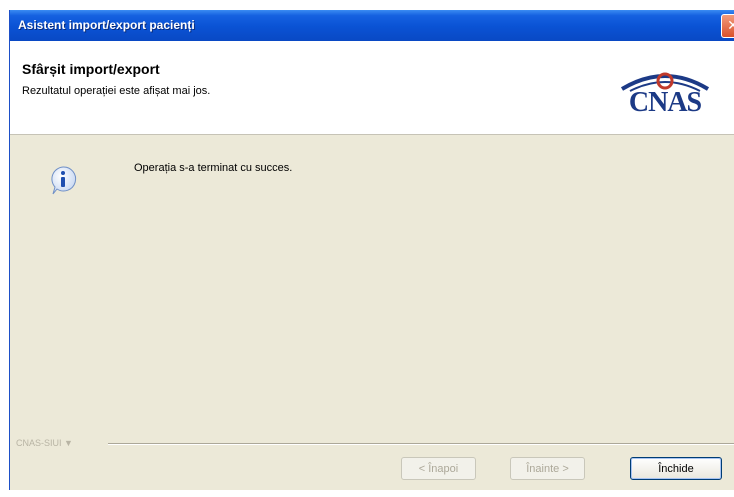  I want to click on back-button: < Înapoi, so click(438, 468).